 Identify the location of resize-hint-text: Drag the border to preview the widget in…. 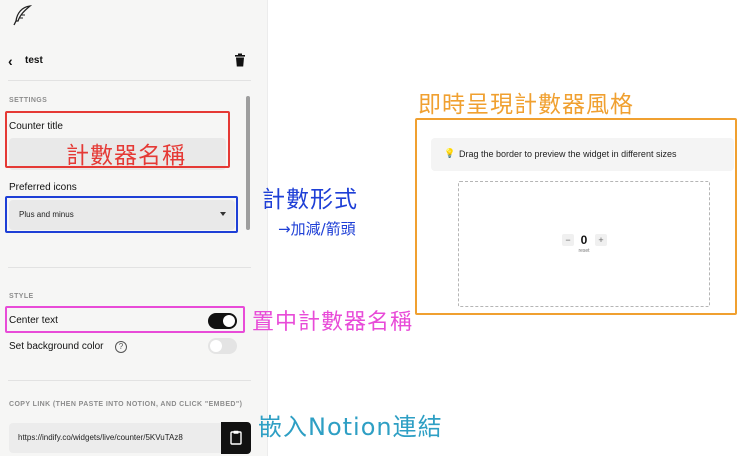
(568, 154).